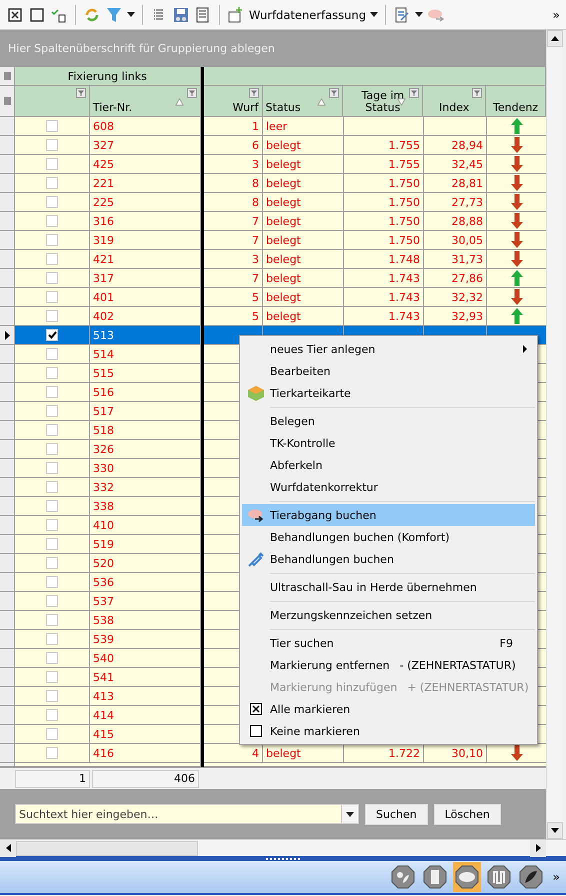 This screenshot has width=566, height=896. I want to click on table-row: 319 7 belegt 1.750 30,05, so click(273, 240).